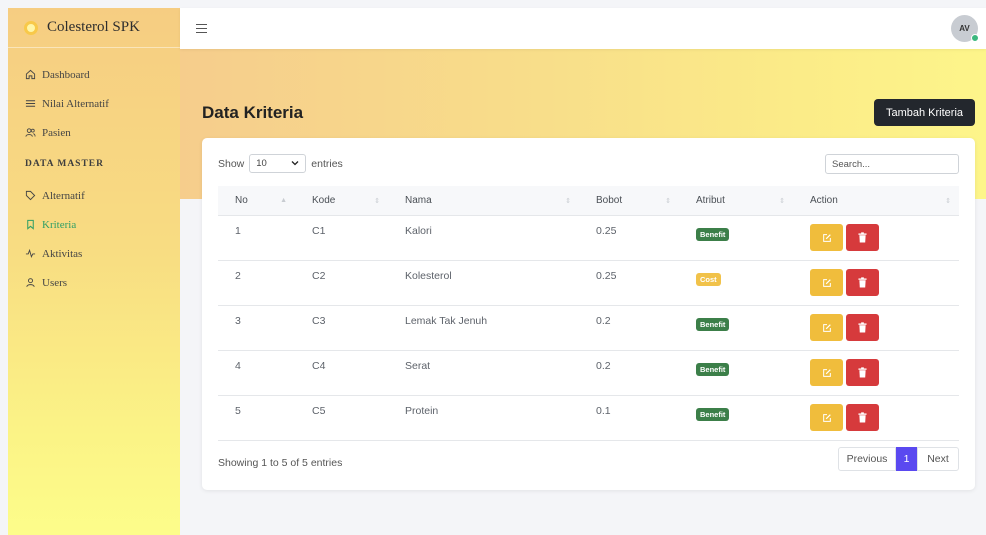 This screenshot has width=986, height=535. Describe the element at coordinates (253, 112) in the screenshot. I see `page-title: Data Kriteria` at that location.